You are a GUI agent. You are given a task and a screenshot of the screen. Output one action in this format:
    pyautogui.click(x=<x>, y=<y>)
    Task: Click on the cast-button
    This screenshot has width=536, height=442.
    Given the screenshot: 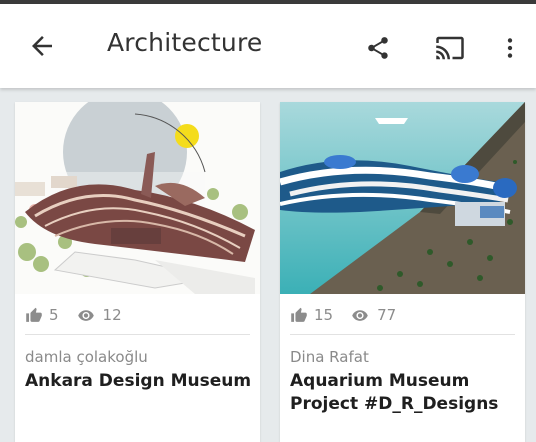 What is the action you would take?
    pyautogui.click(x=450, y=48)
    